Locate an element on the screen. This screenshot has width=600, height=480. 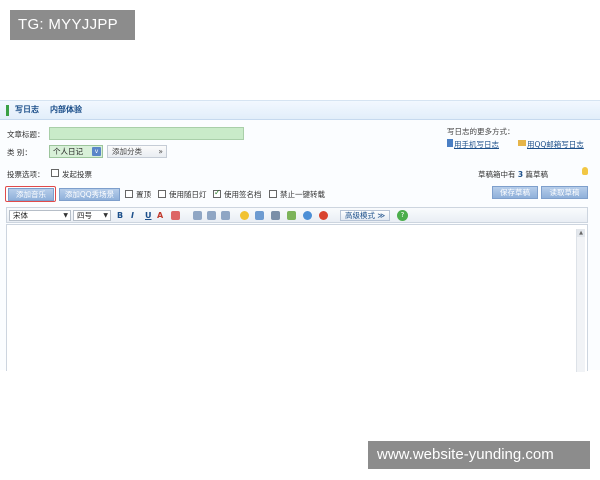
mobile-icon is located at coordinates (450, 143).